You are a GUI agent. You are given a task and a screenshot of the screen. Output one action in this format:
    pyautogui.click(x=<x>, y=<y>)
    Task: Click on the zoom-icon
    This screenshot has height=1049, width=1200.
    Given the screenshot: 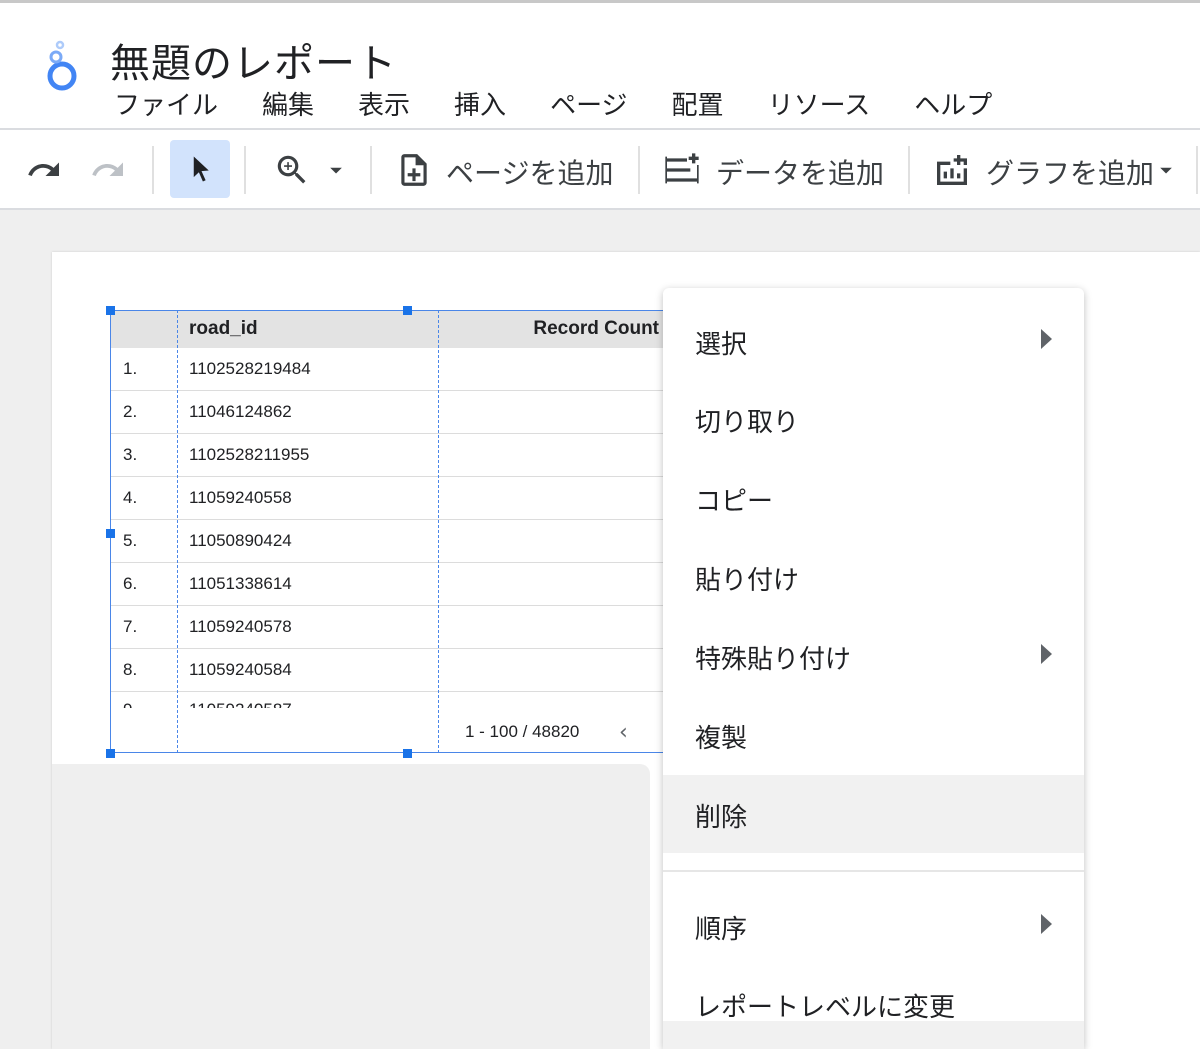 What is the action you would take?
    pyautogui.click(x=292, y=170)
    